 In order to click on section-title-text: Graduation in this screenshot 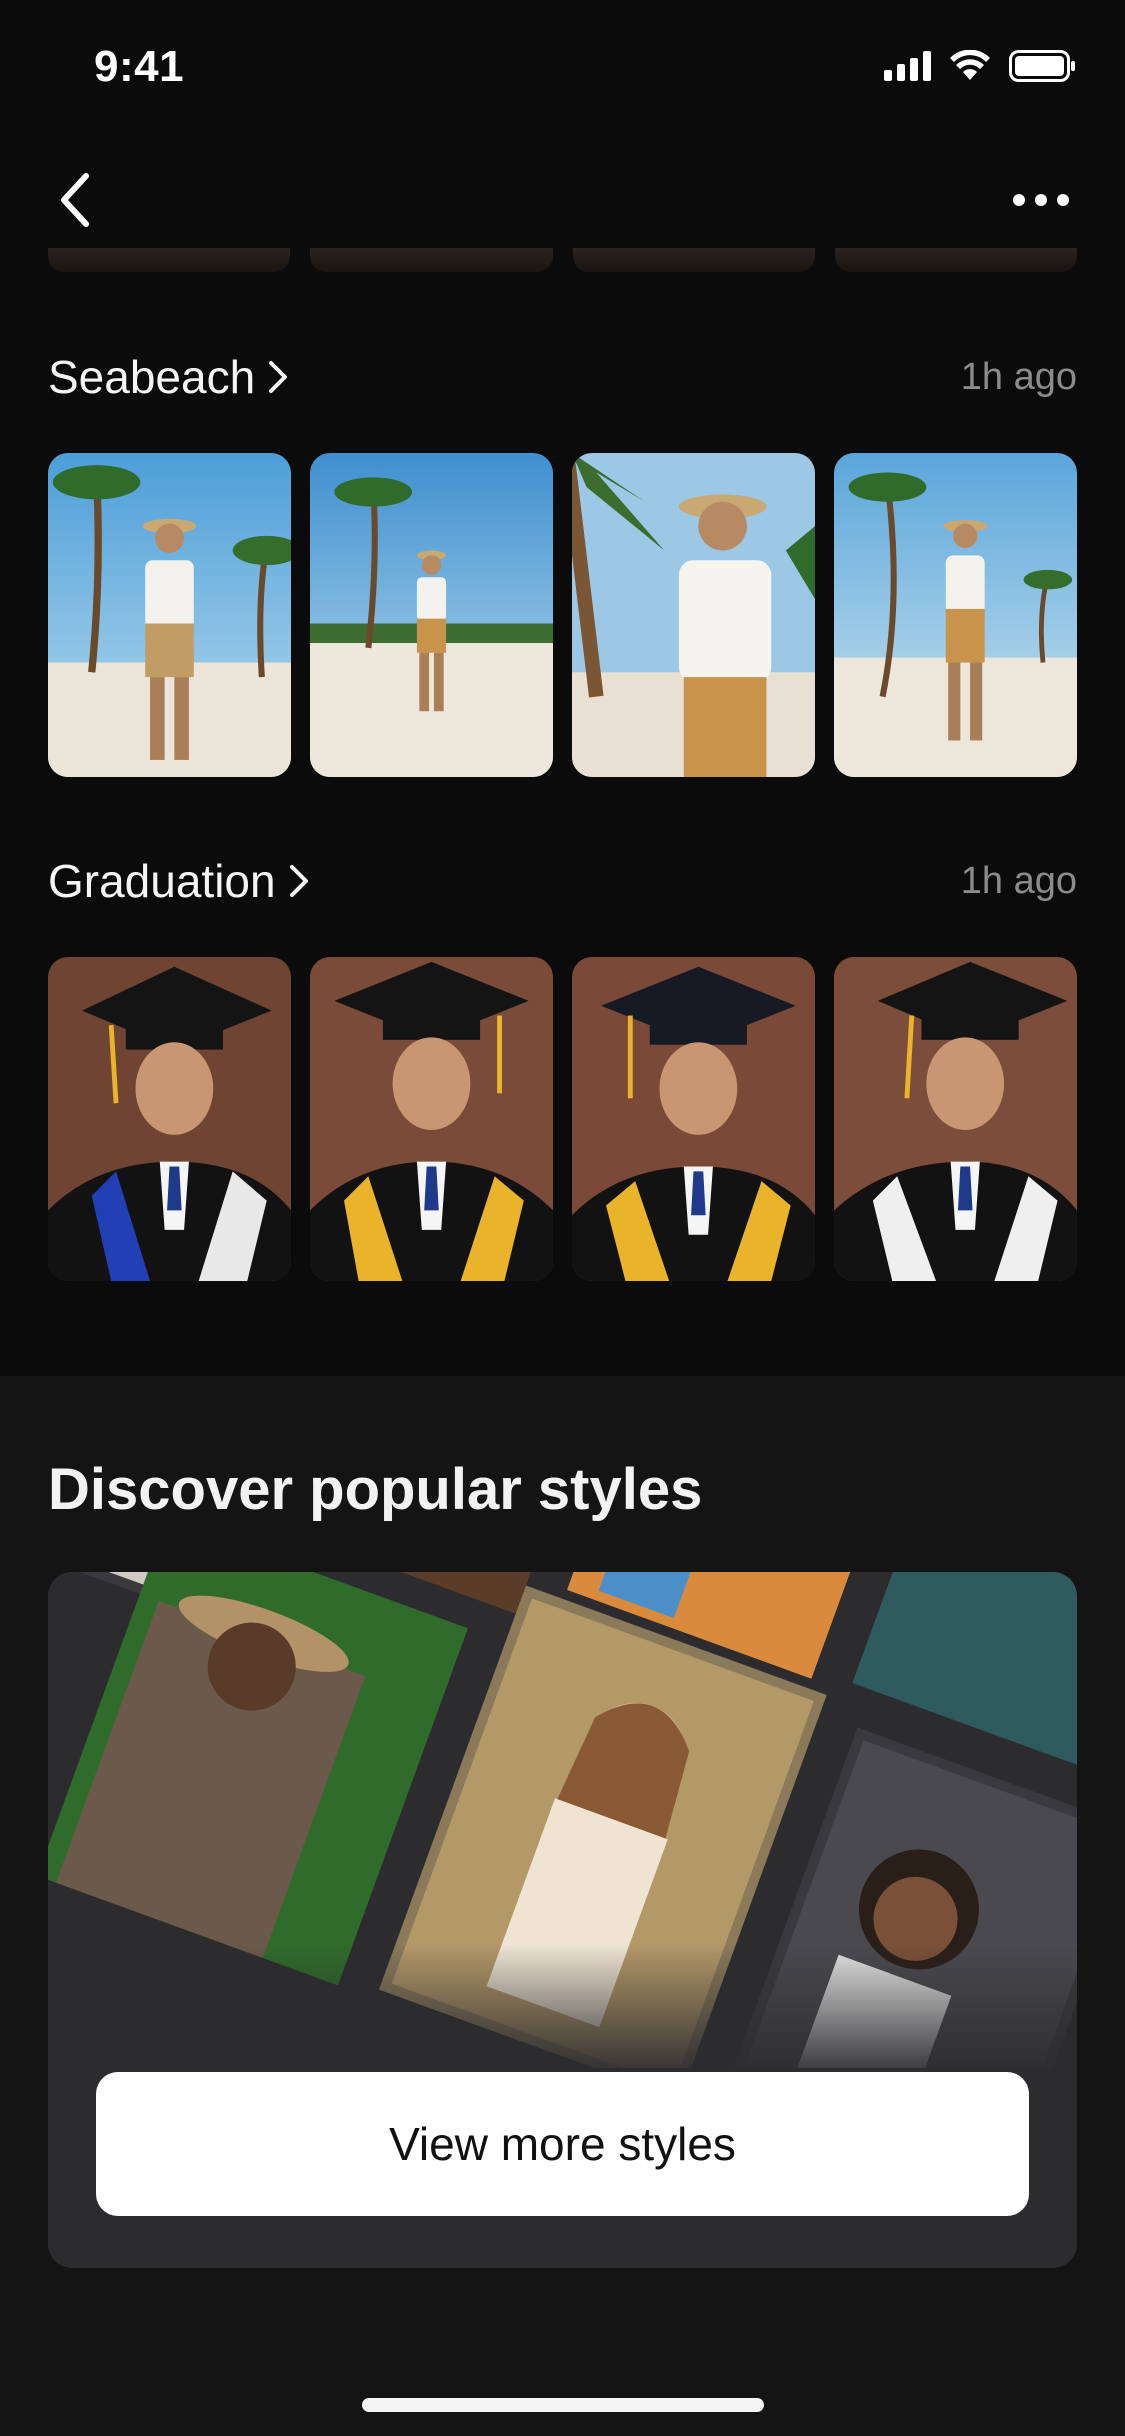, I will do `click(162, 881)`.